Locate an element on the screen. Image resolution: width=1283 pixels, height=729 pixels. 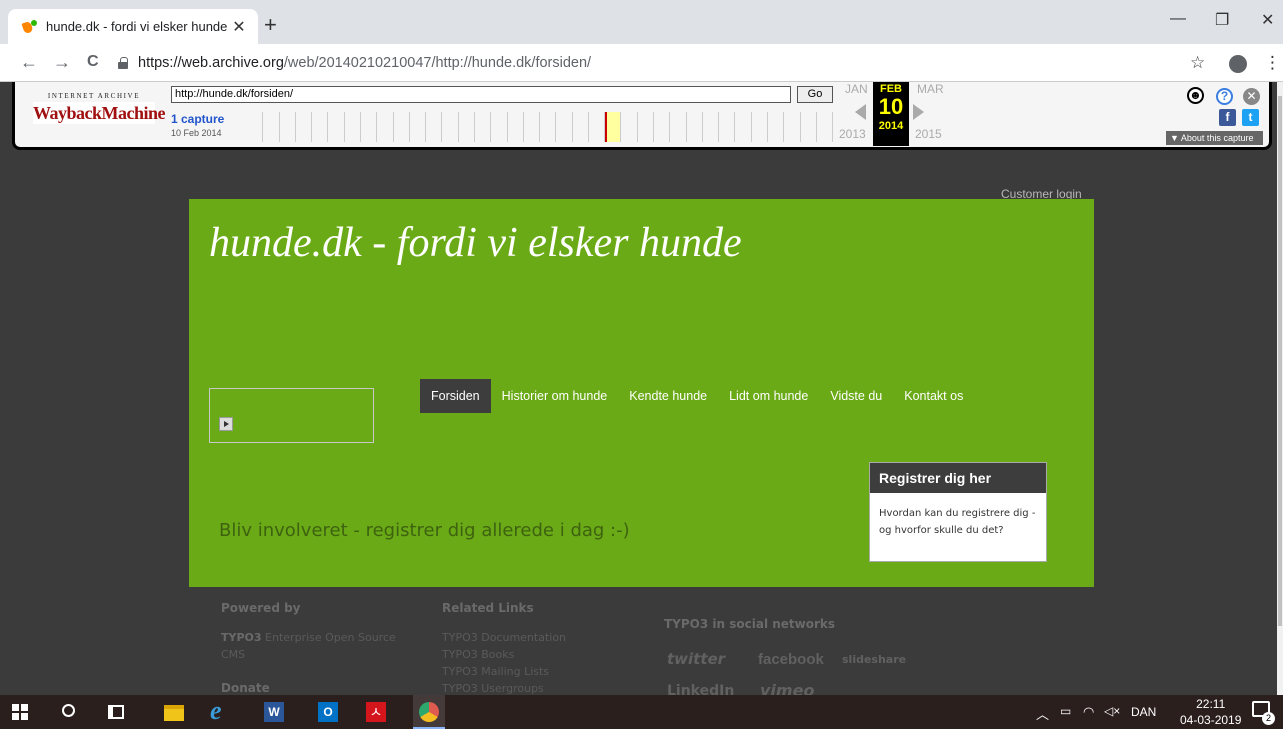
volume-muted-icon: ◁× is located at coordinates (1112, 711).